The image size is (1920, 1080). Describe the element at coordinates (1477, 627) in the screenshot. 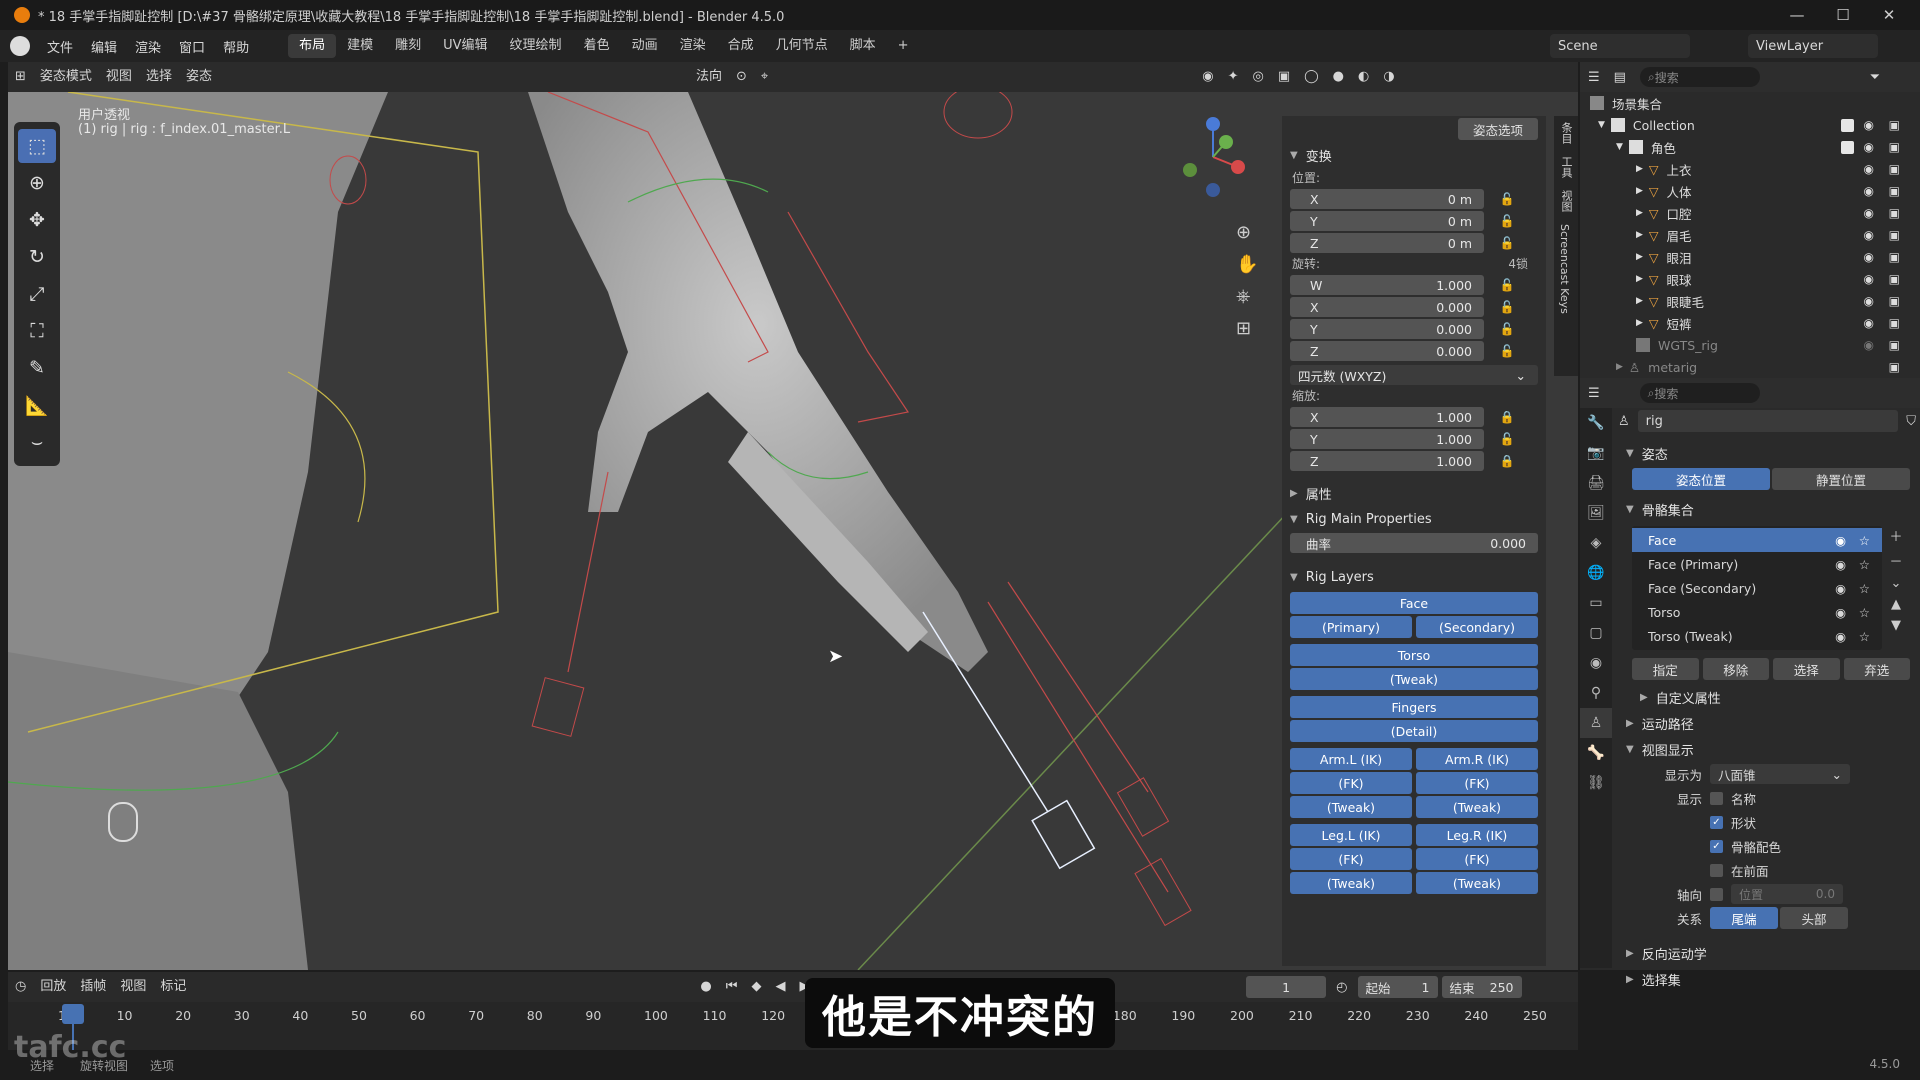

I see `rig-layer-face-secondary-button: (Secondary)` at that location.